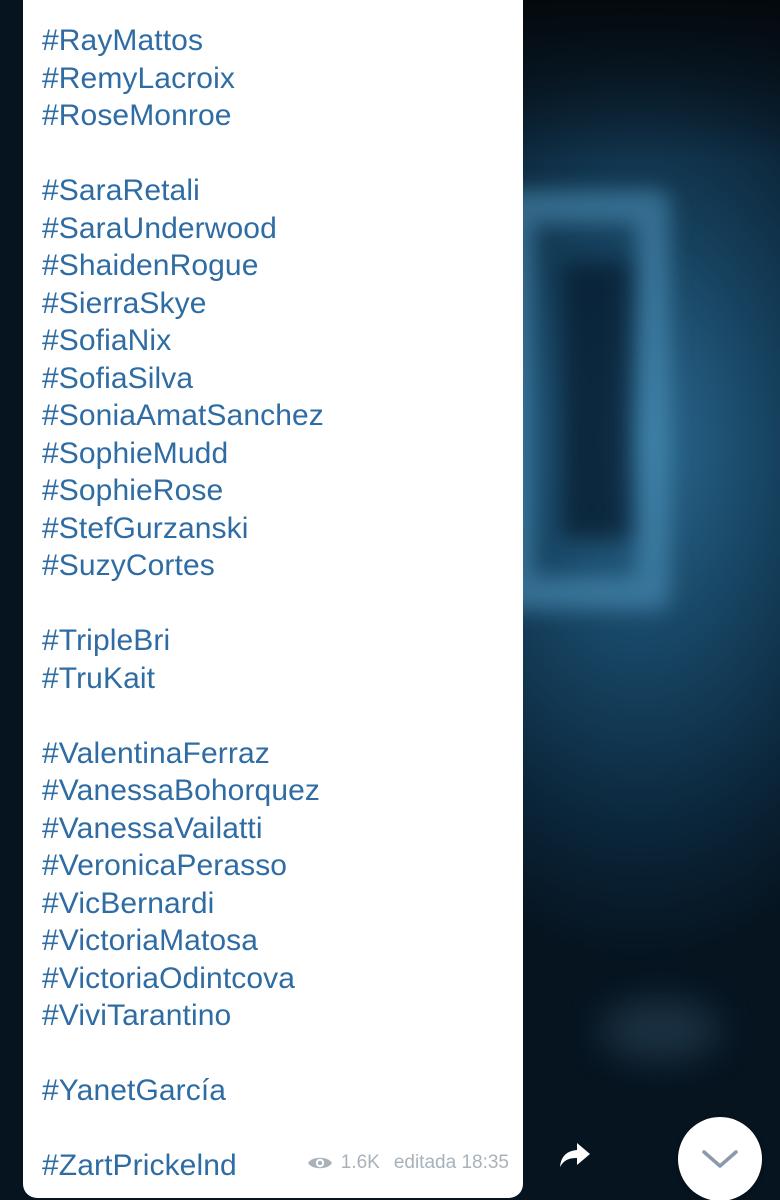 This screenshot has width=780, height=1200. I want to click on edited-timestamp: editada 18:35, so click(451, 1162).